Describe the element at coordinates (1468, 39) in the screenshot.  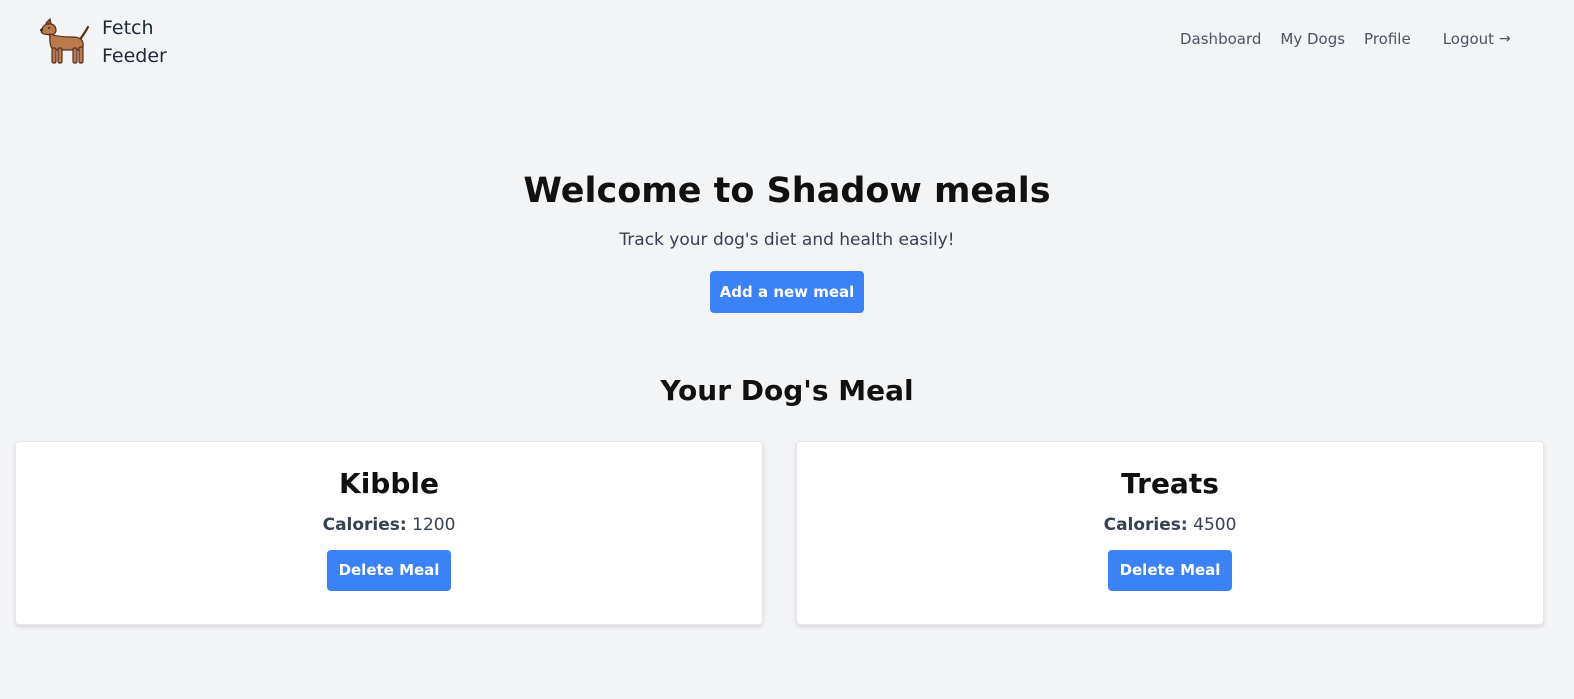
I see `logout-label: Logout` at that location.